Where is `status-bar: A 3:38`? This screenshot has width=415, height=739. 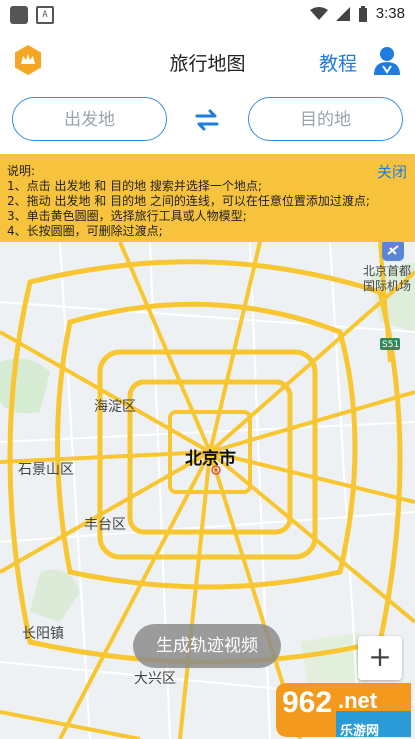
status-bar: A 3:38 is located at coordinates (207, 16).